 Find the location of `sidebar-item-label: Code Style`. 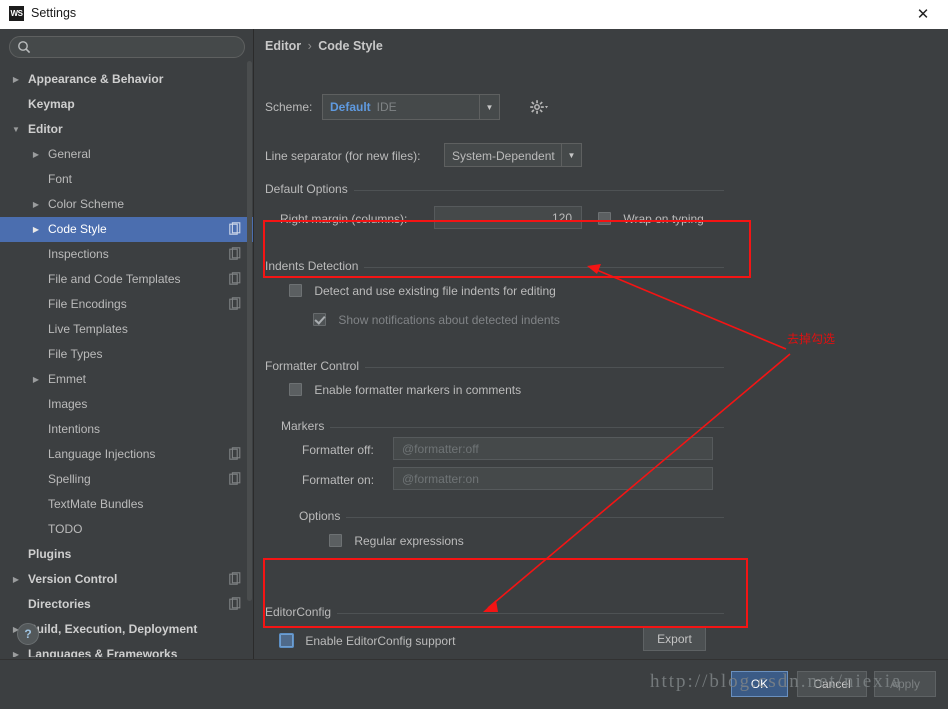

sidebar-item-label: Code Style is located at coordinates (77, 229).